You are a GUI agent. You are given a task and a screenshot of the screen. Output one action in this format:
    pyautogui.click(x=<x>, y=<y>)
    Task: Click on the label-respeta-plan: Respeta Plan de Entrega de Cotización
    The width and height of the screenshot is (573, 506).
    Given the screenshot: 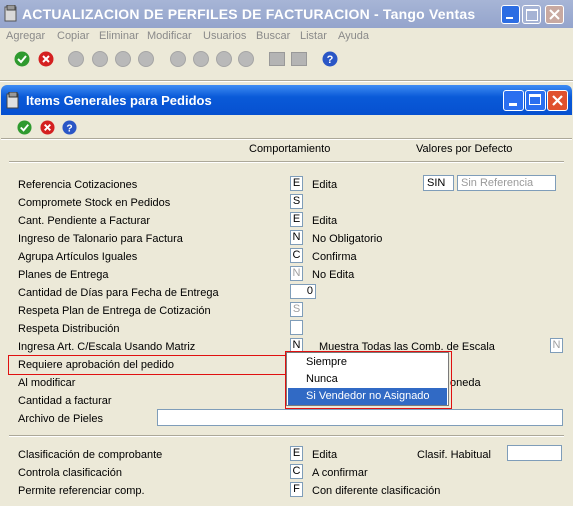 What is the action you would take?
    pyautogui.click(x=114, y=311)
    